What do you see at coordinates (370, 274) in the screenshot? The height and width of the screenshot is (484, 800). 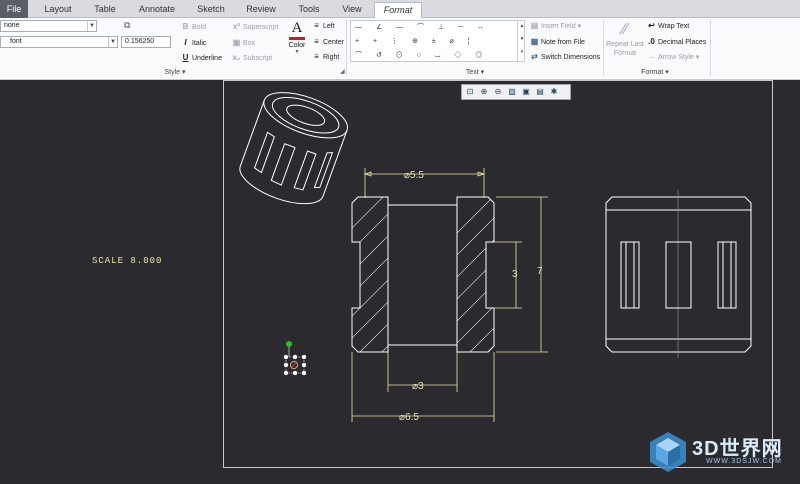 I see `hatch-left` at bounding box center [370, 274].